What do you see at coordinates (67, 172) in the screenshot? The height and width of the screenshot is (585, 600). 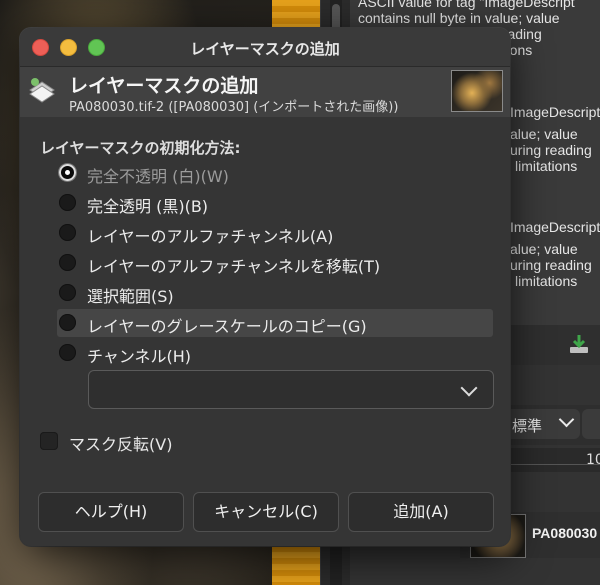 I see `radio-button-selected` at bounding box center [67, 172].